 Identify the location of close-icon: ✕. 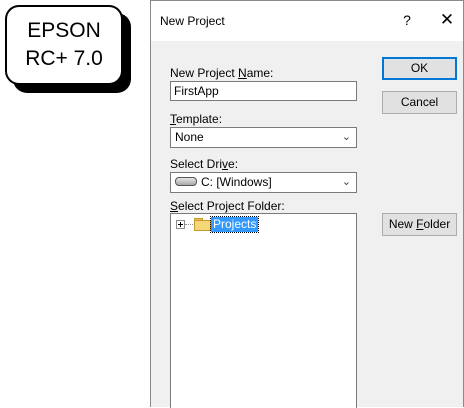
(447, 20).